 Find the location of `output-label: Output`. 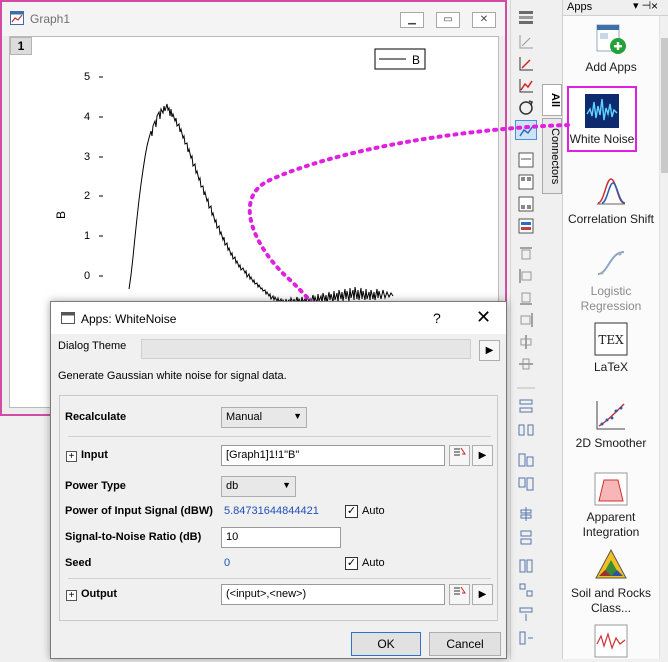

output-label: Output is located at coordinates (99, 594).